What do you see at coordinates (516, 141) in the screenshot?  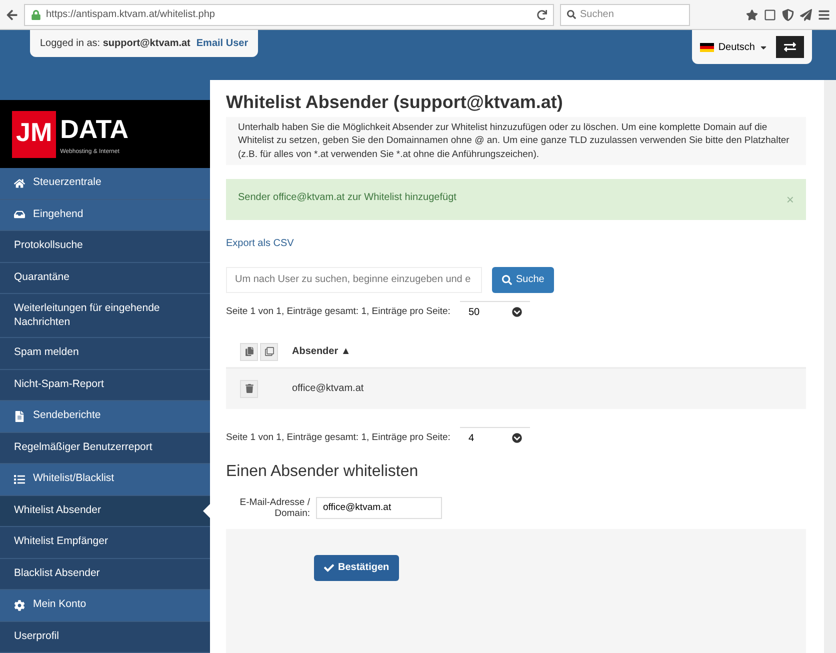 I see `intro-text: Unterhalb haben Sie die Möglichkeit Absender zur Whitelist hinzuzufügen oder zu löschen. Um eine komplette Domain auf die Whitelist zu setzen, geben Sie den Domainnamen ohne @ an. Um eine ganze TLD zuzulassen verwenden Sie bitte den Platzhalter (z.B. für alles von *.at verwenden Sie *.at ohne die Anführungszeichen).` at bounding box center [516, 141].